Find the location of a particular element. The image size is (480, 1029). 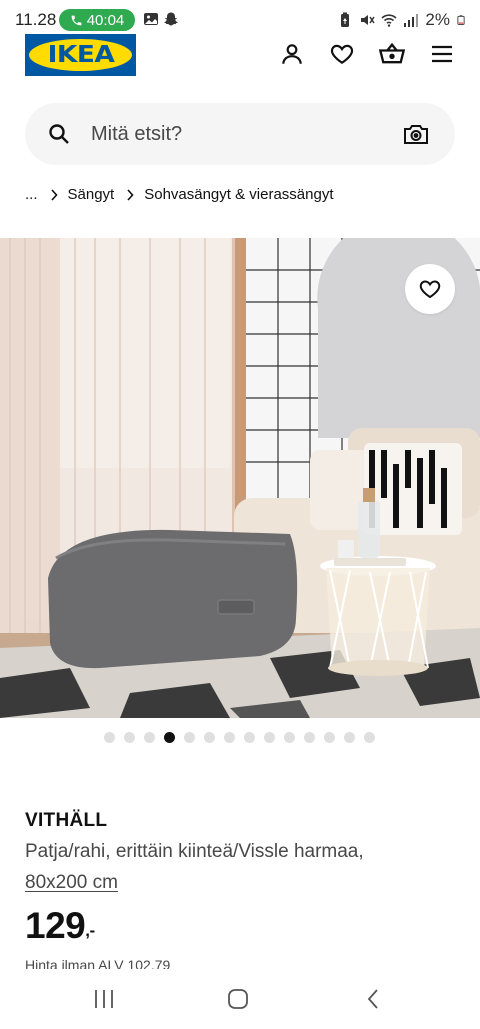

product-size-link: 80x200 cm is located at coordinates (71, 883).